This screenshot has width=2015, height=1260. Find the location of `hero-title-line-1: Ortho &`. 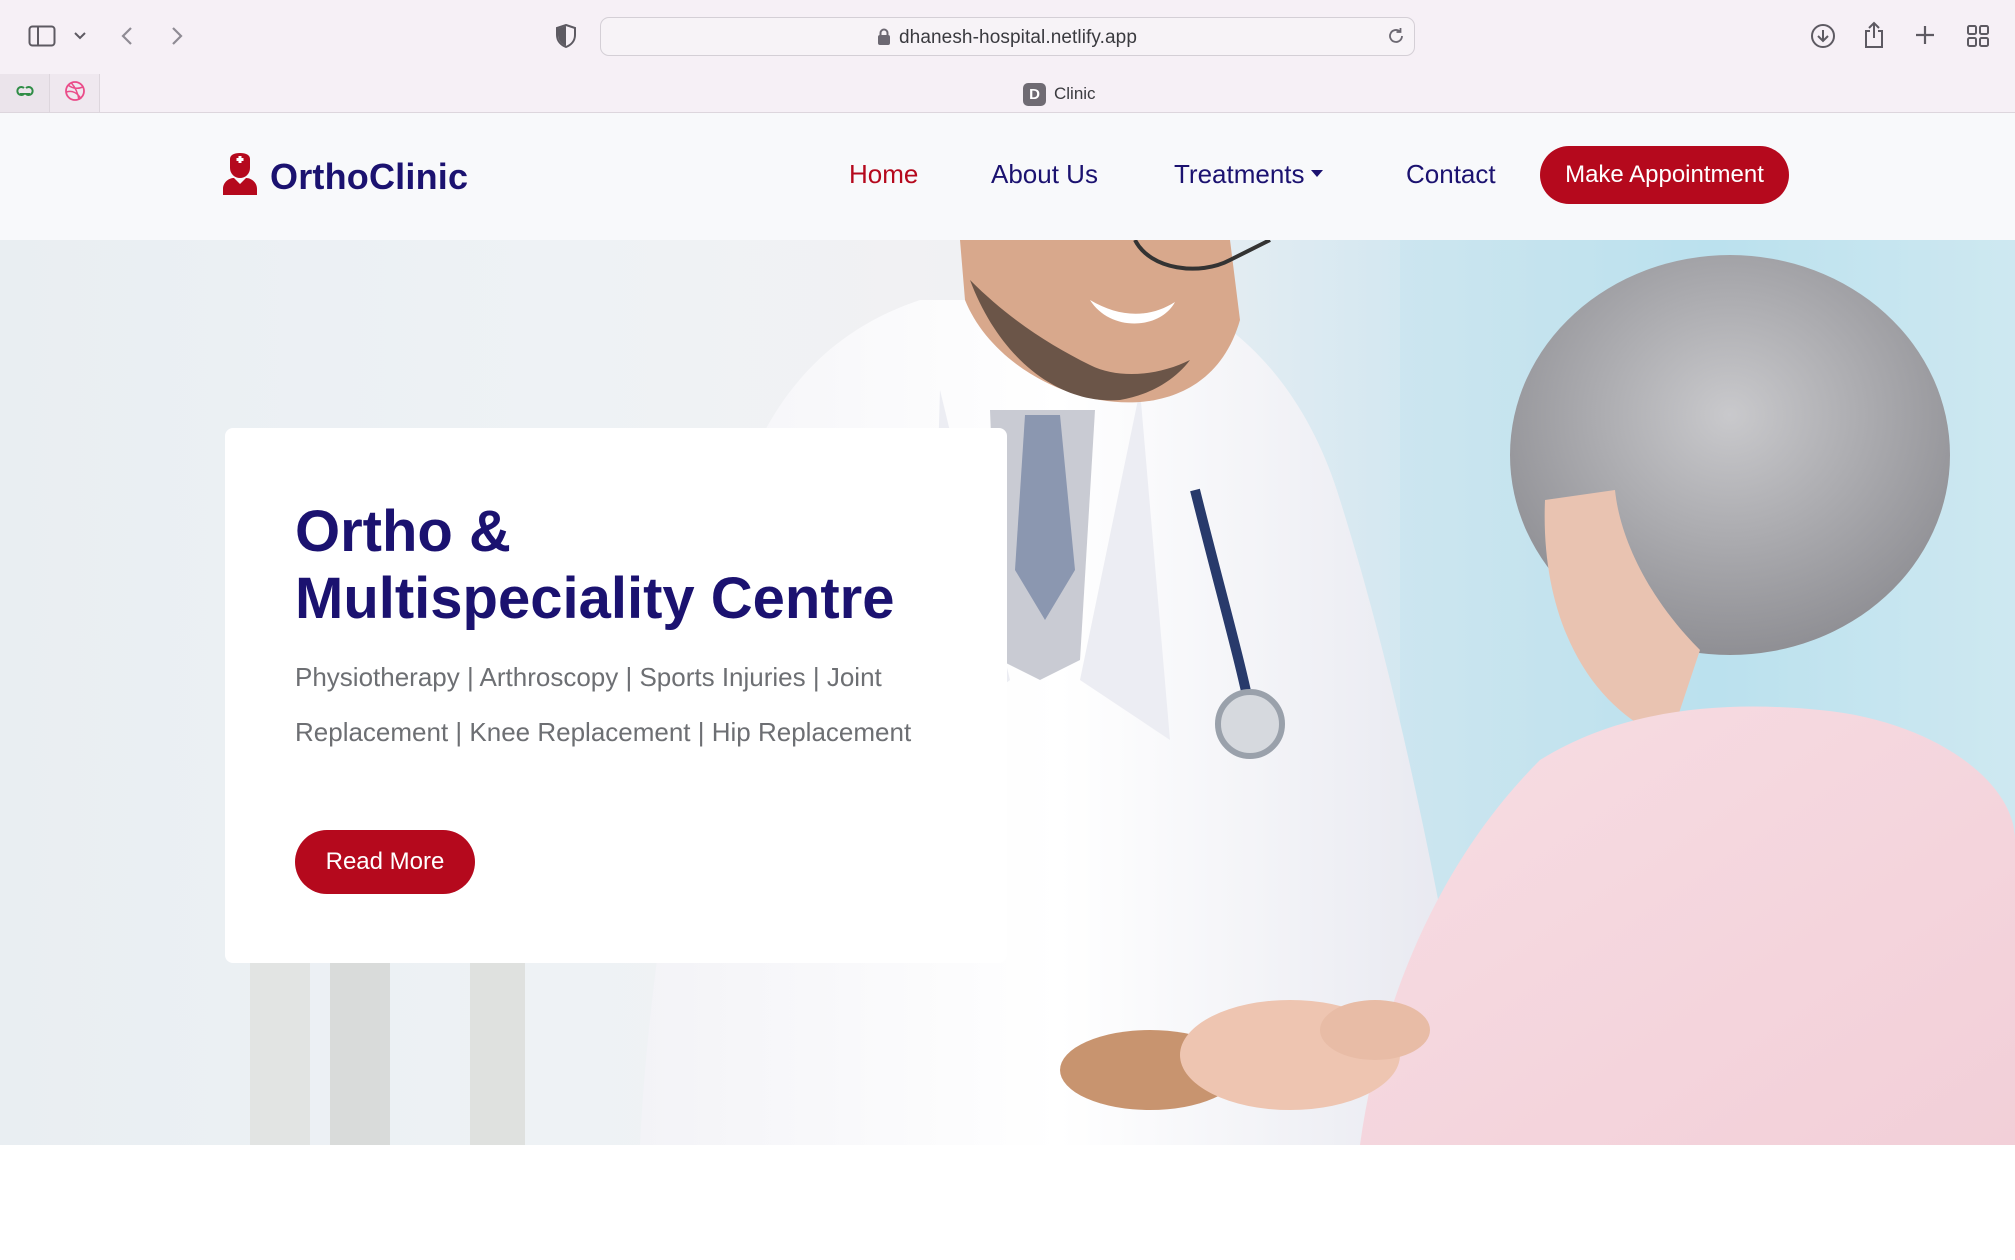

hero-title-line-1: Ortho & is located at coordinates (403, 531).